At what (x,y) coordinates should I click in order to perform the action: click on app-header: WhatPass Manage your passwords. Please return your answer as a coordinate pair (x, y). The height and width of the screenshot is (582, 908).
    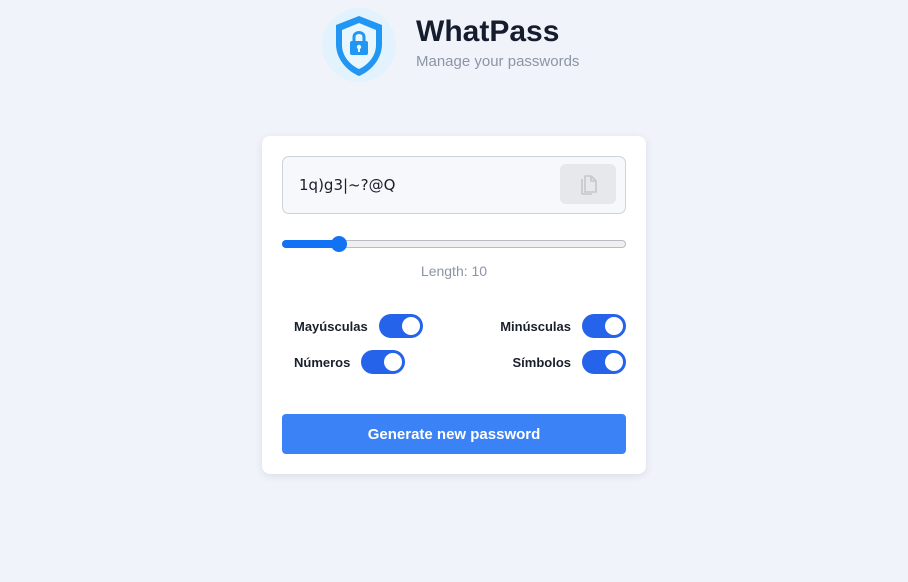
    Looking at the image, I should click on (450, 45).